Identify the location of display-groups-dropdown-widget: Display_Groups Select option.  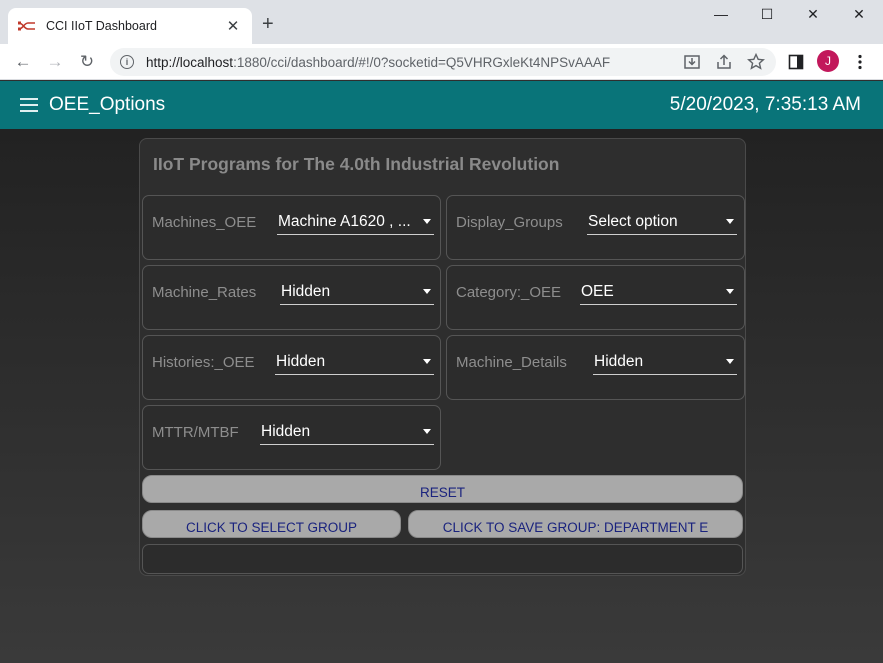
(595, 227).